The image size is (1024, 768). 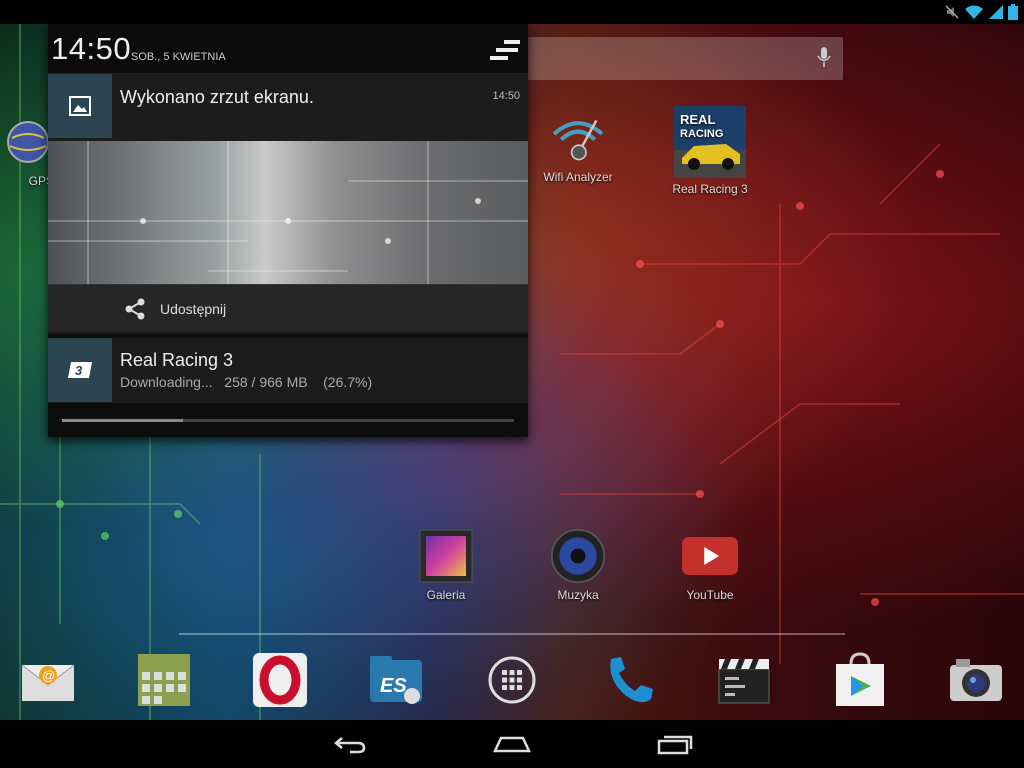 I want to click on app-wifi-analyzer: Wifi Analyzer, so click(x=578, y=147).